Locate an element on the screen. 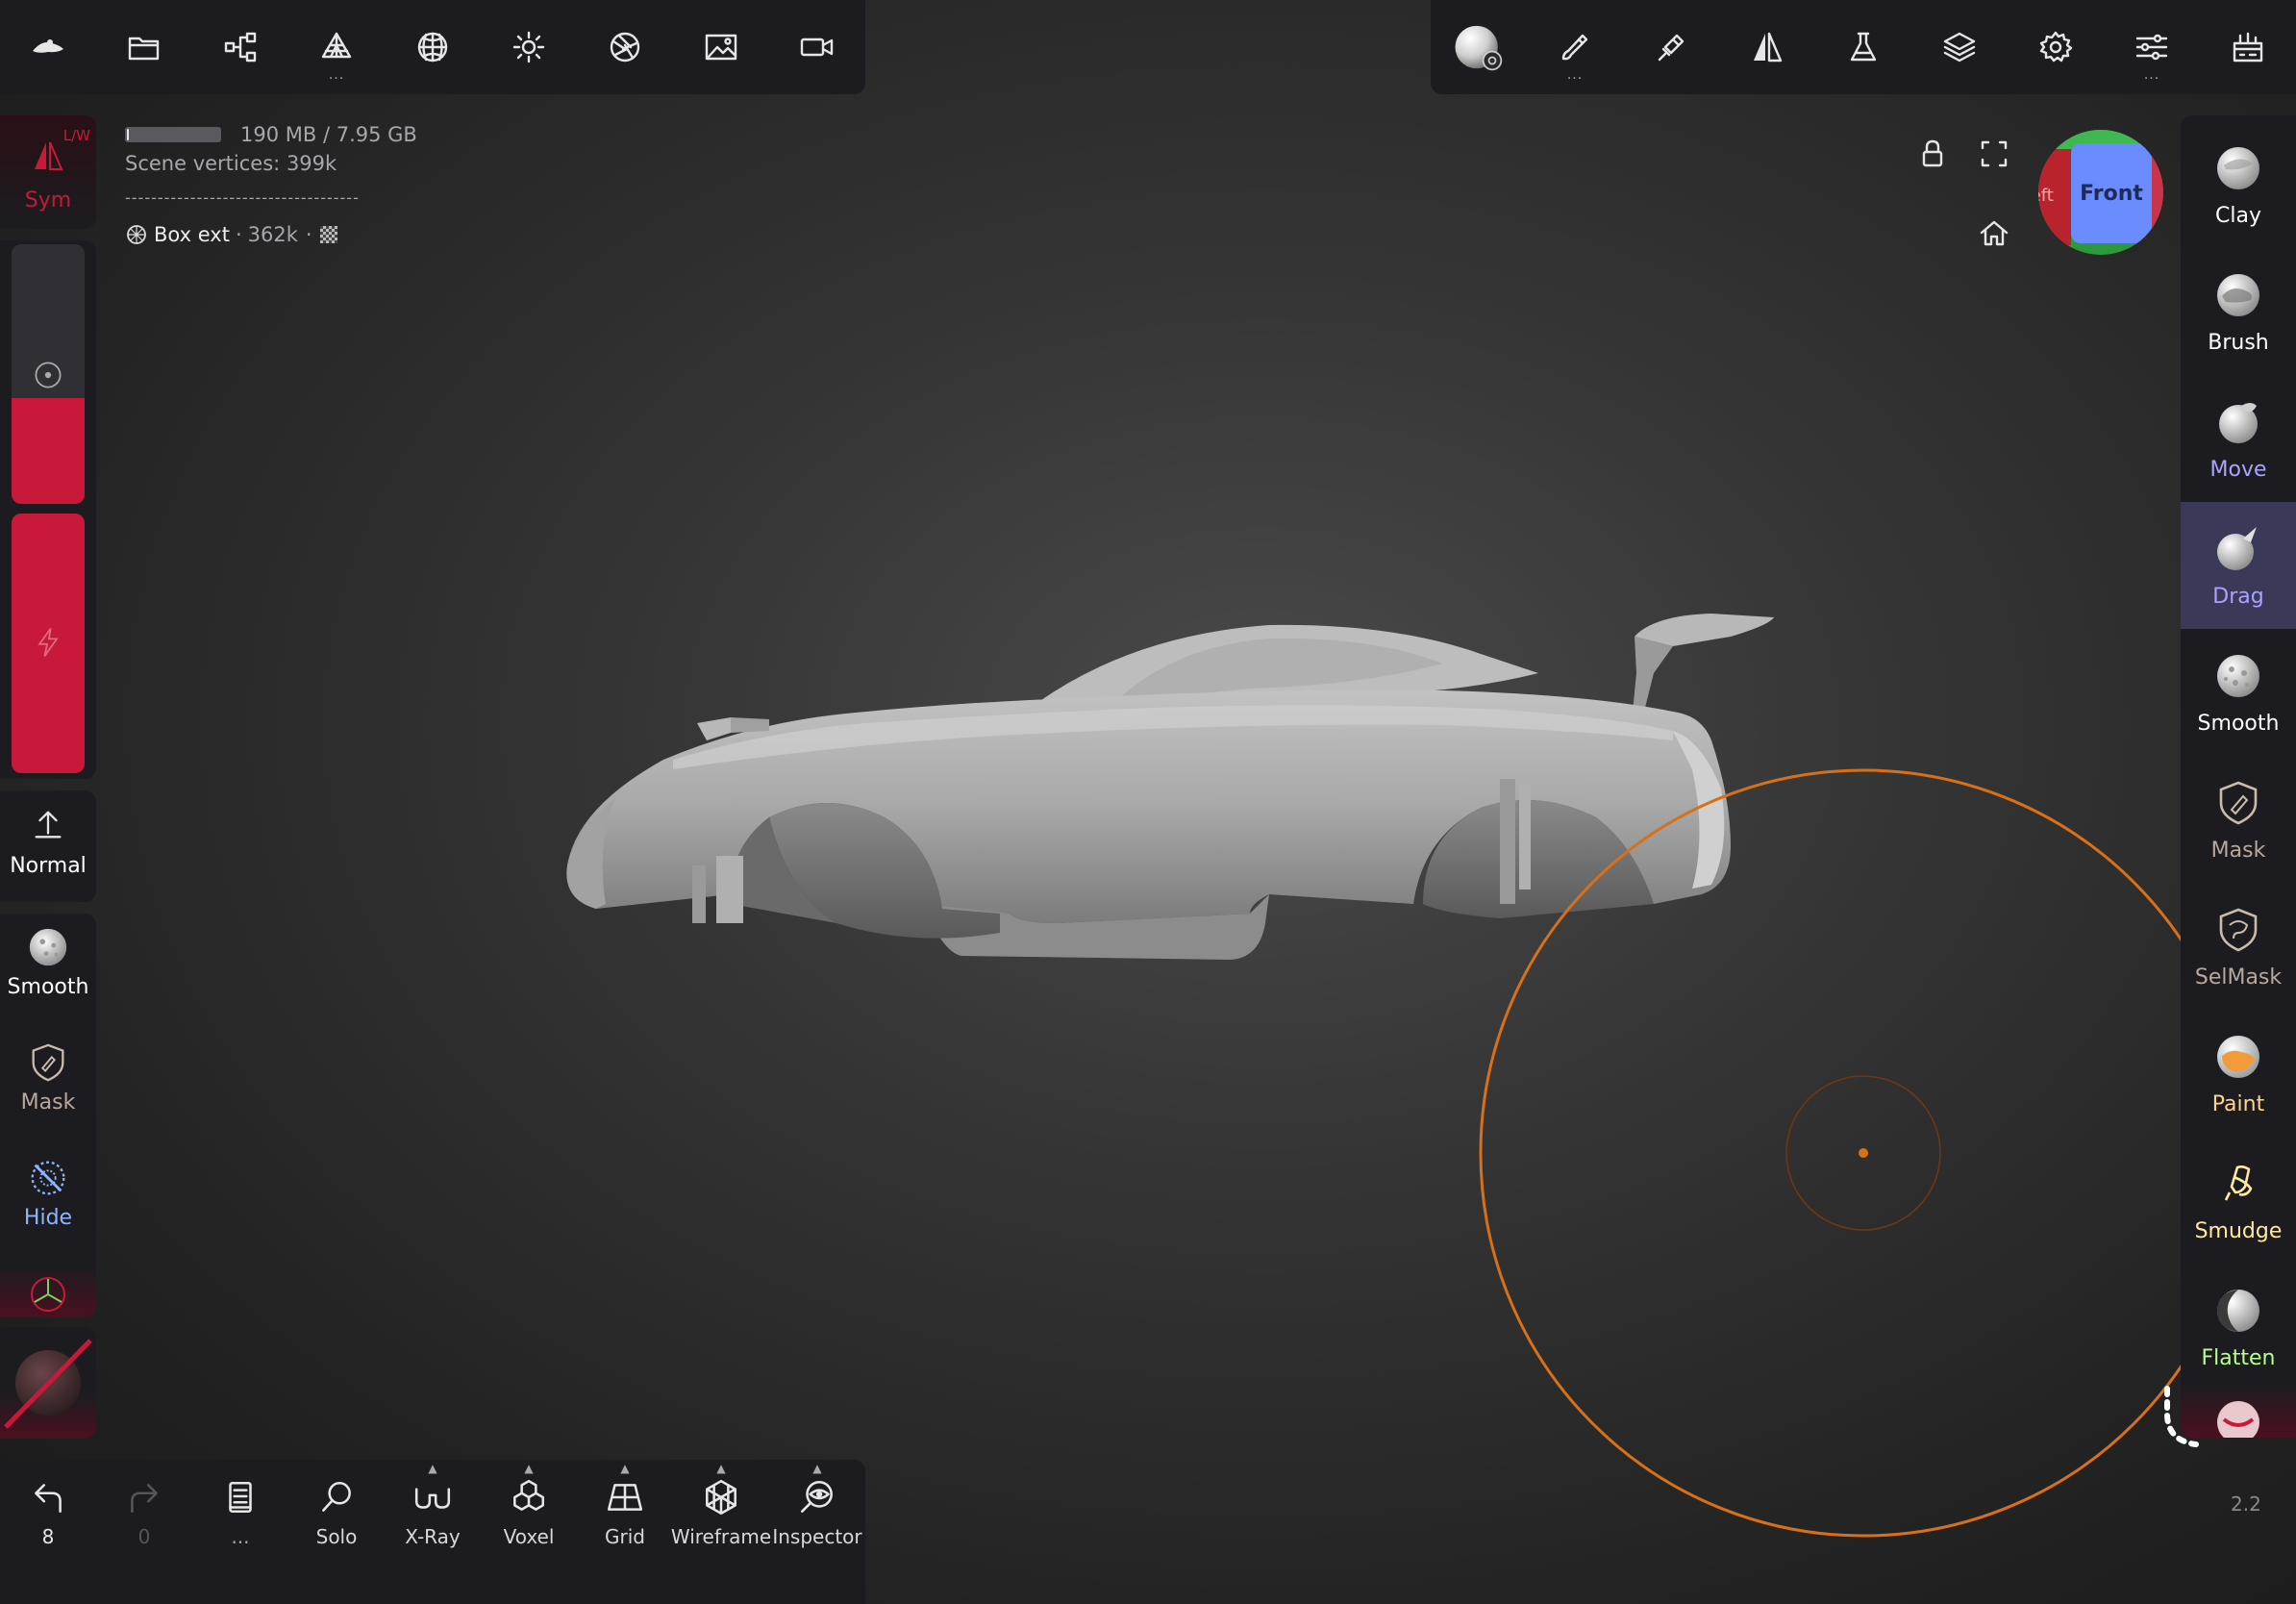  view-cube-front-face: Front is located at coordinates (2111, 193).